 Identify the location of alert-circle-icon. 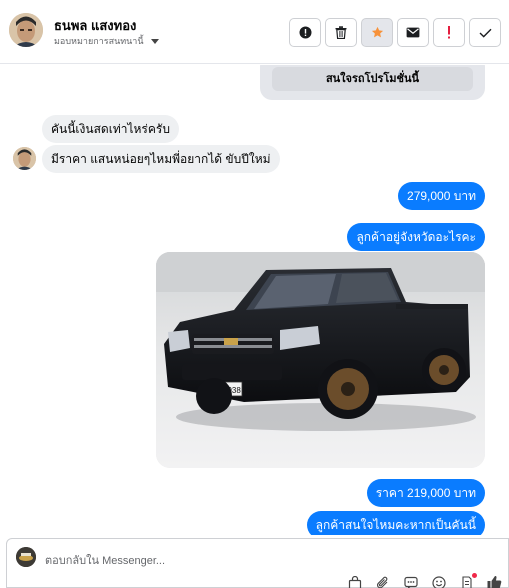
(305, 32).